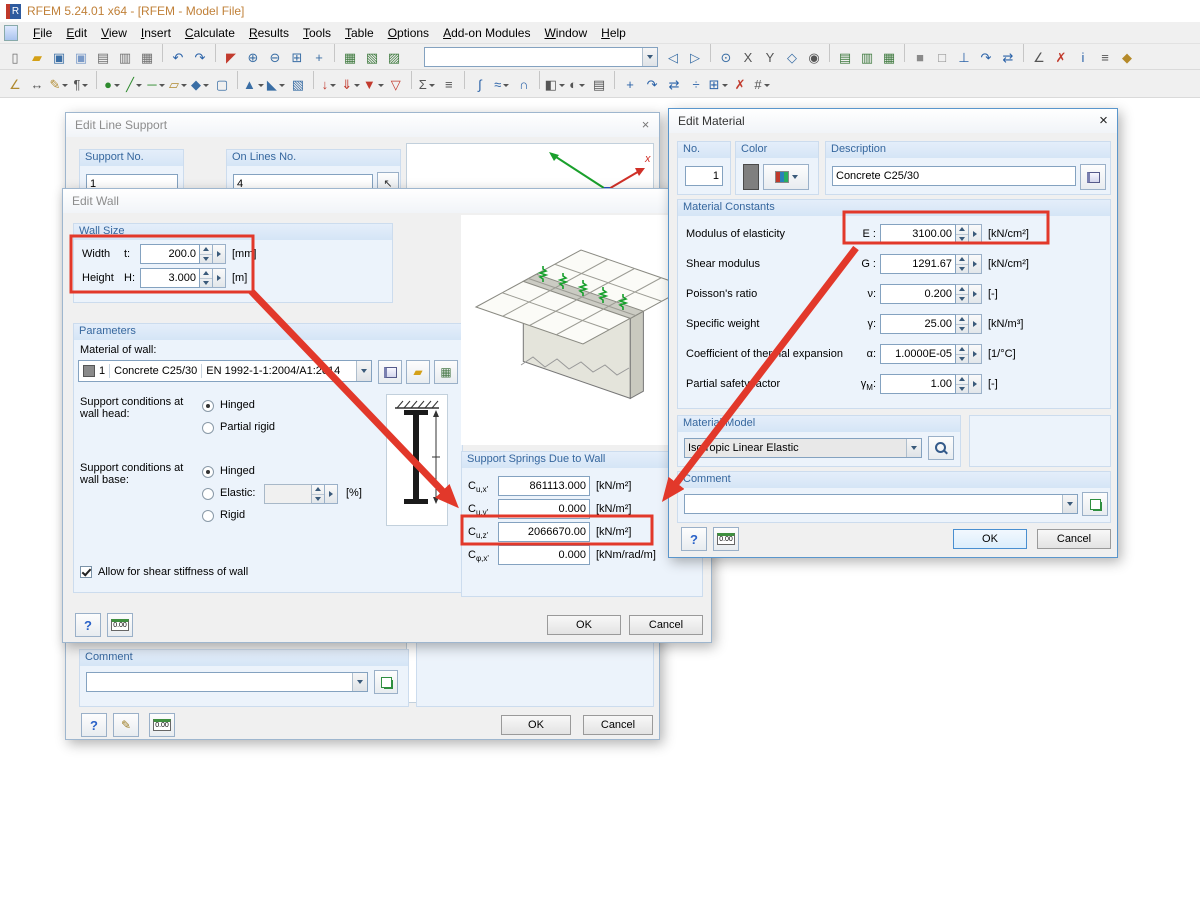  I want to click on menu-window: Window, so click(565, 33).